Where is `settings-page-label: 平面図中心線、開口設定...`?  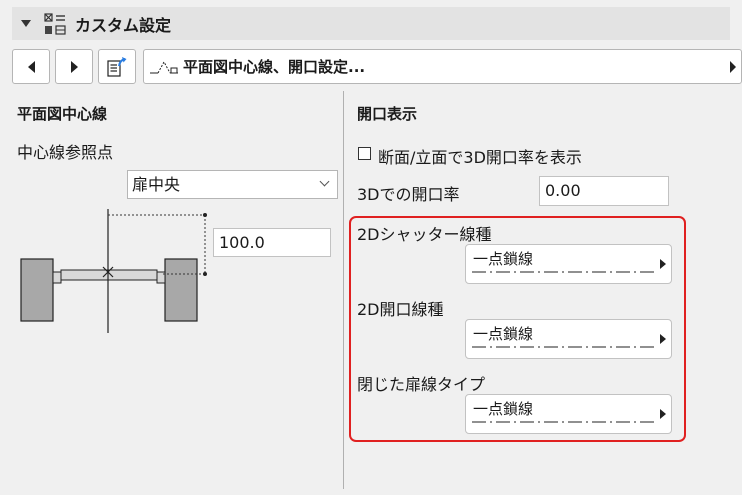 settings-page-label: 平面図中心線、開口設定... is located at coordinates (274, 67).